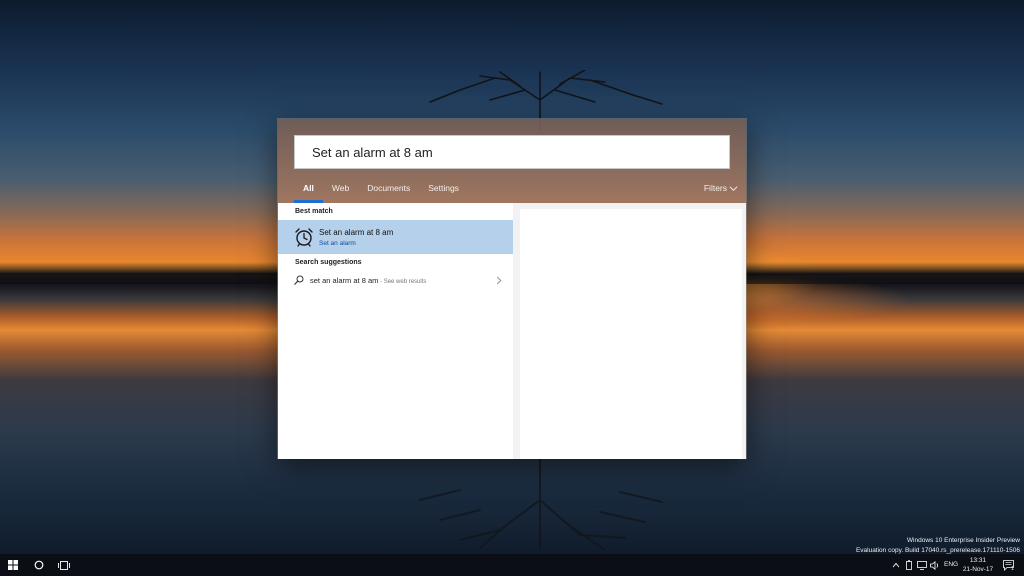 The height and width of the screenshot is (576, 1024). I want to click on cortana-button, so click(39, 565).